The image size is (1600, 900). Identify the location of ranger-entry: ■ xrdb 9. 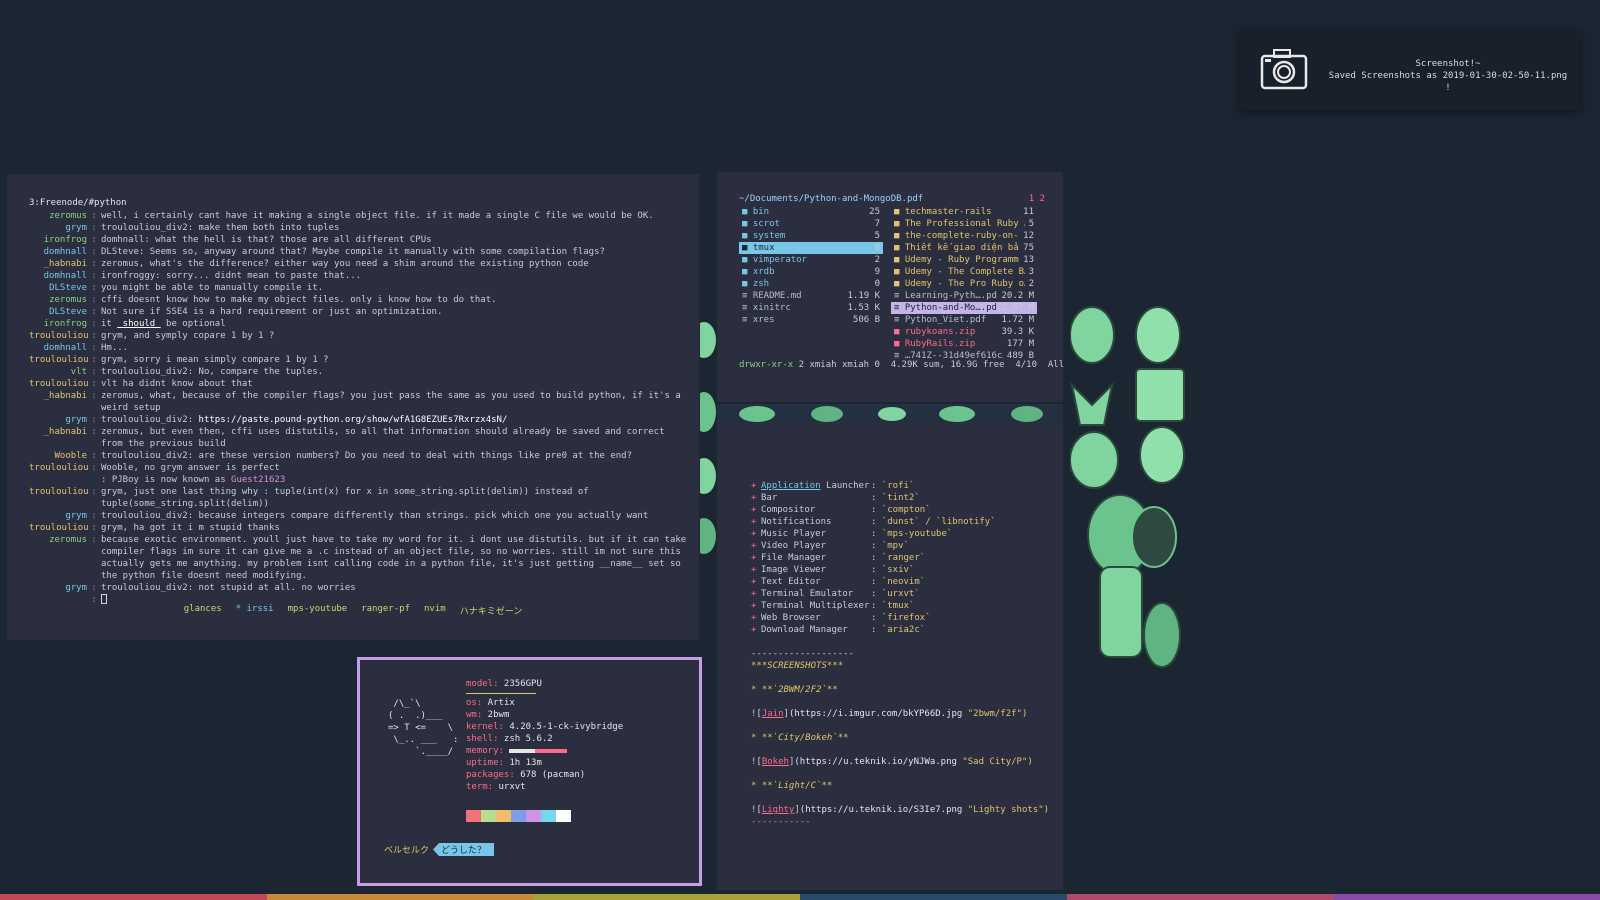
(811, 272).